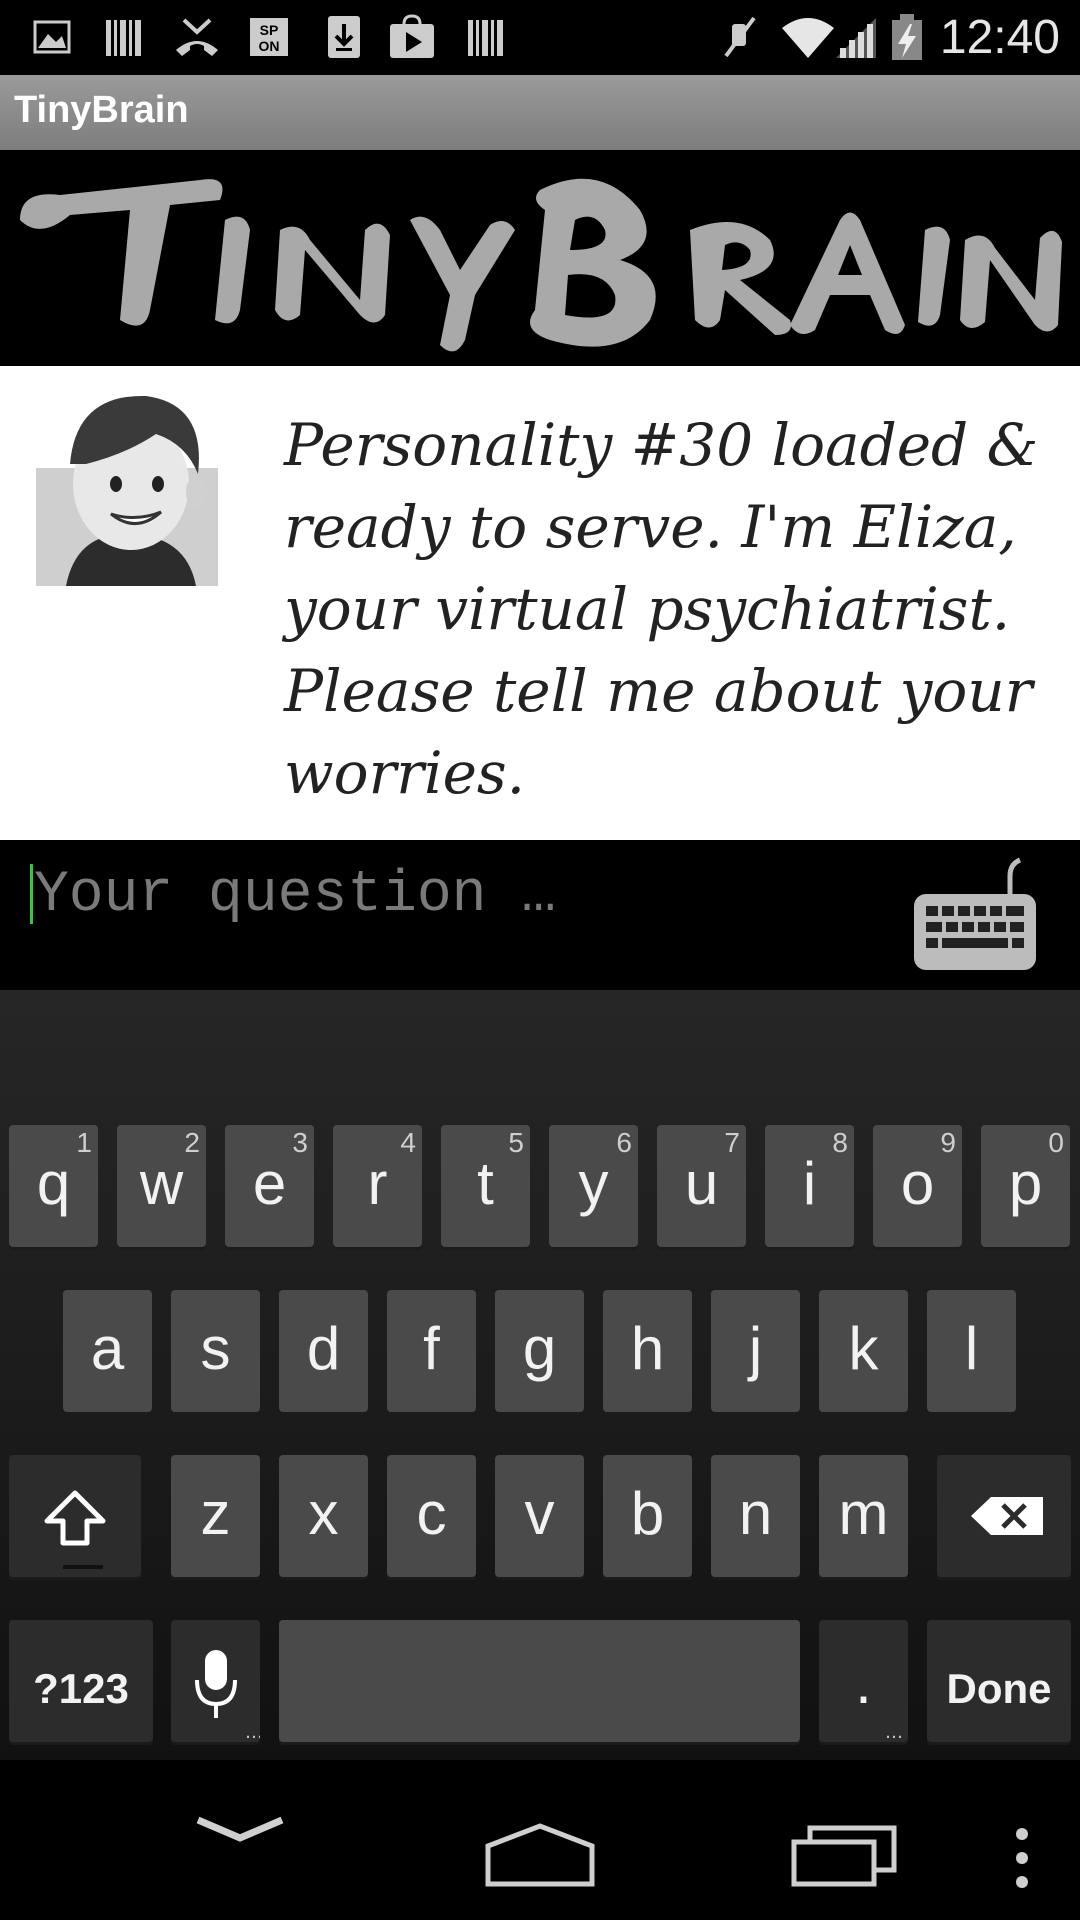  What do you see at coordinates (269, 46) in the screenshot?
I see `svg-text: ON` at bounding box center [269, 46].